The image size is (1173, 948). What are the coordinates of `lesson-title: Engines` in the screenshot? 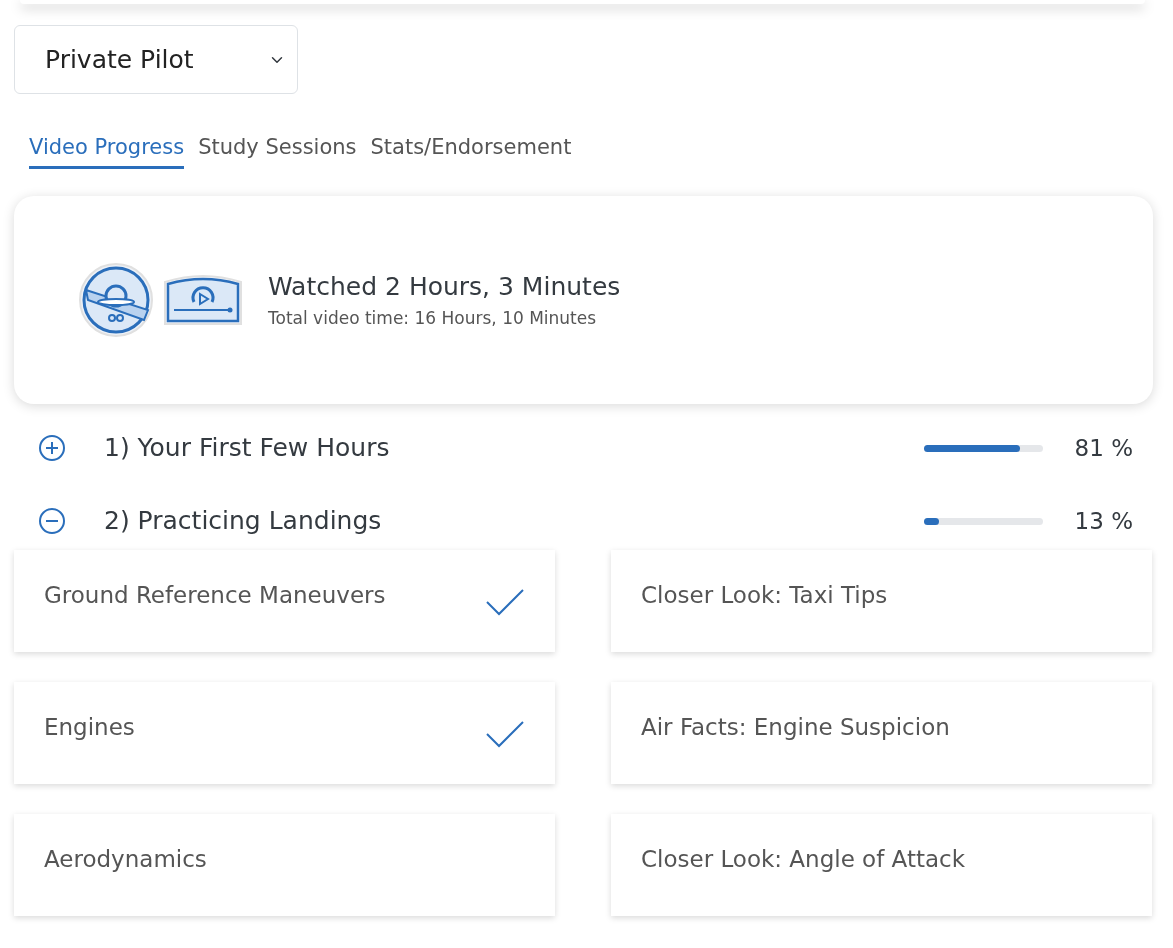 It's located at (89, 727).